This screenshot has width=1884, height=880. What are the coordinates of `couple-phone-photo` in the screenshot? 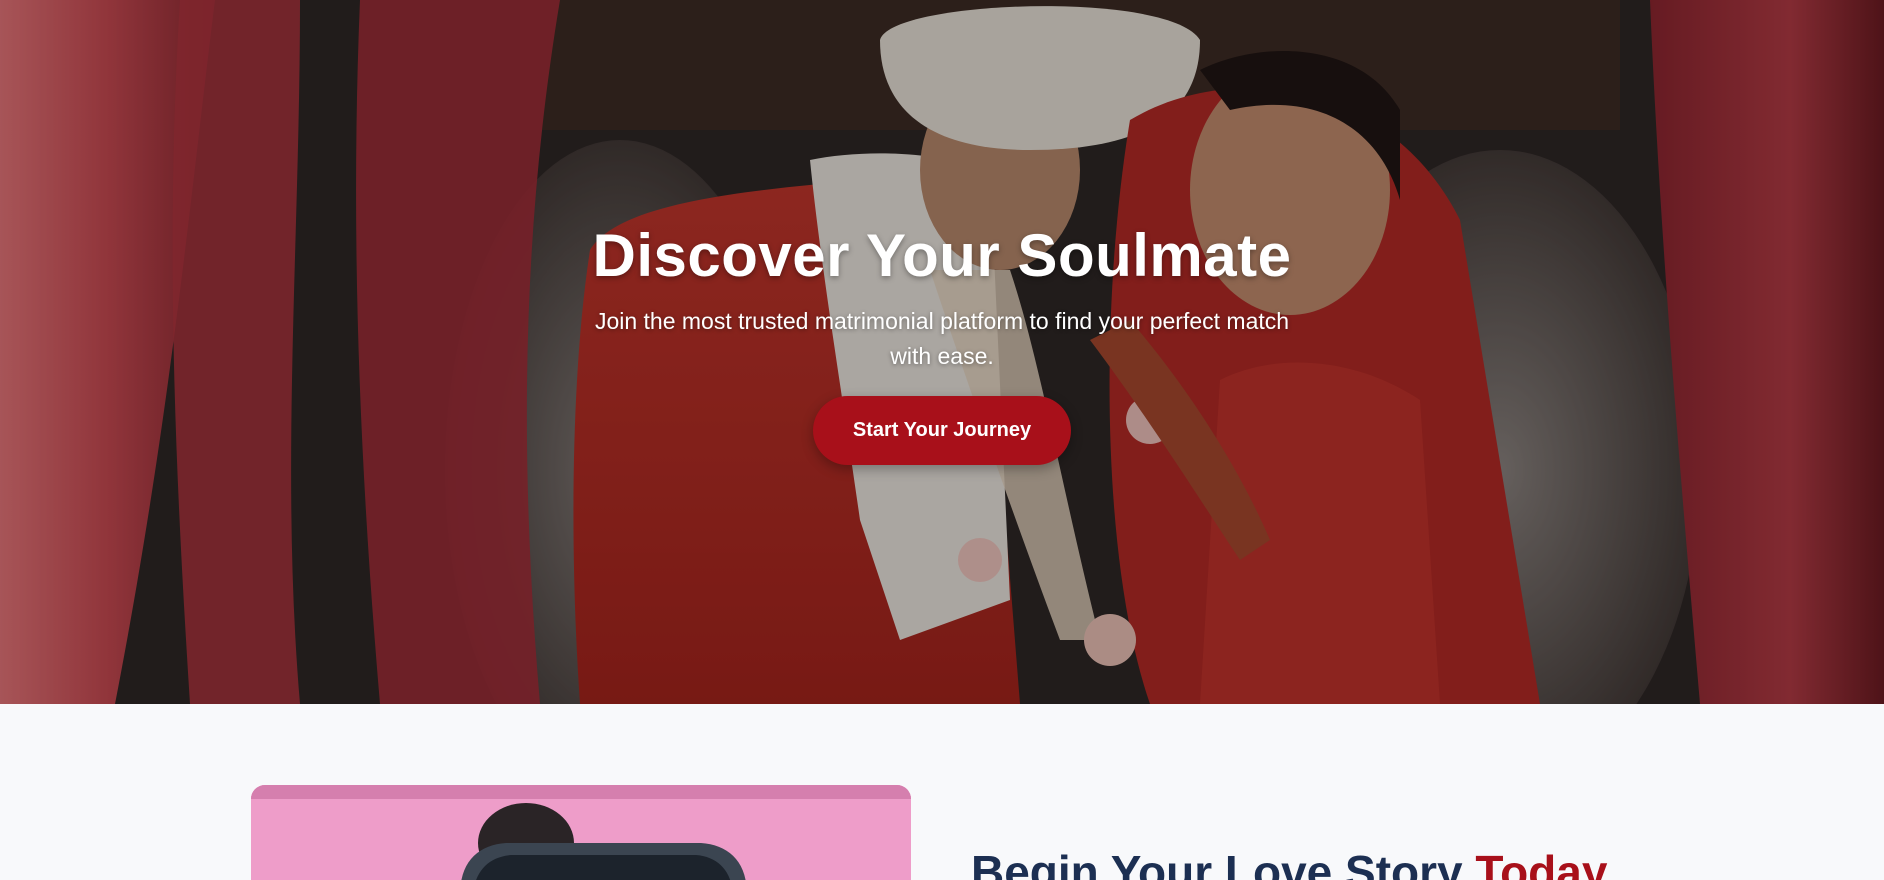 It's located at (581, 832).